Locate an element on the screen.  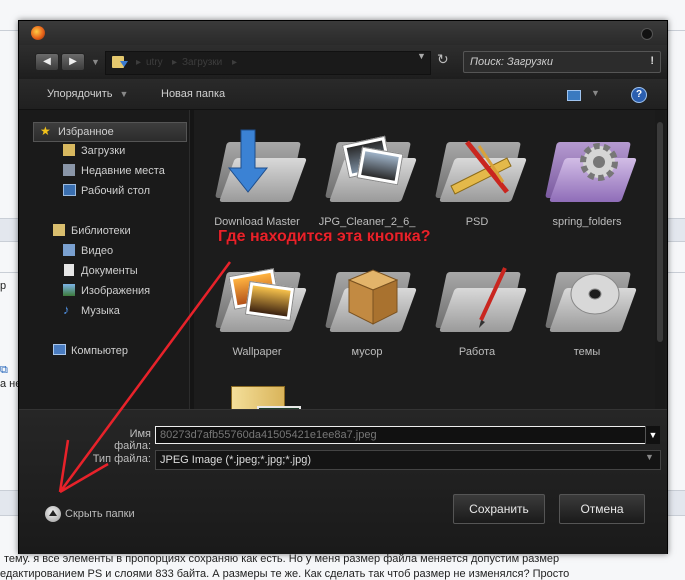
pane-splitter is located at coordinates (192, 259).